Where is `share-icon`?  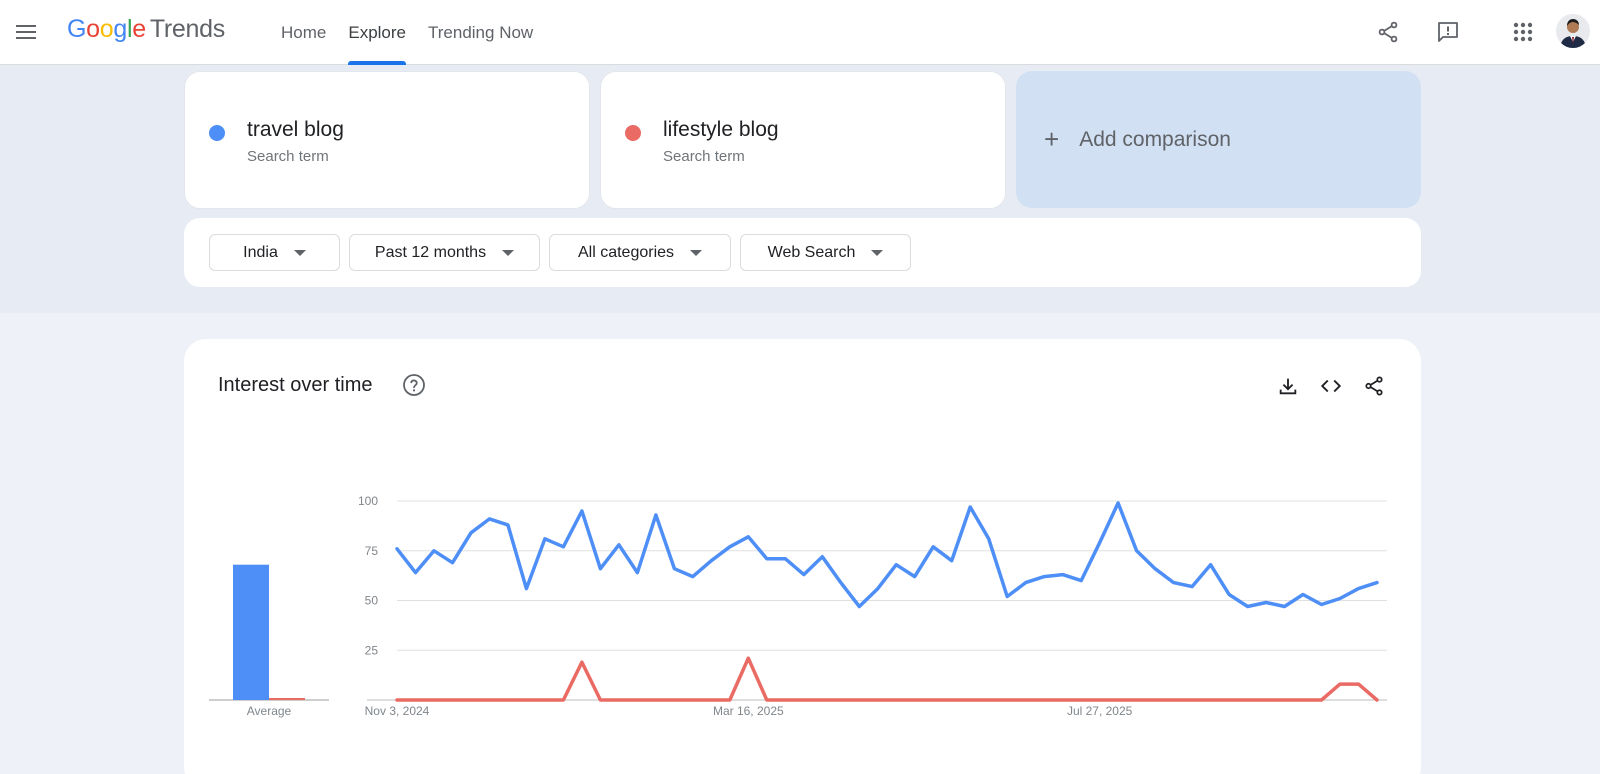 share-icon is located at coordinates (1388, 32).